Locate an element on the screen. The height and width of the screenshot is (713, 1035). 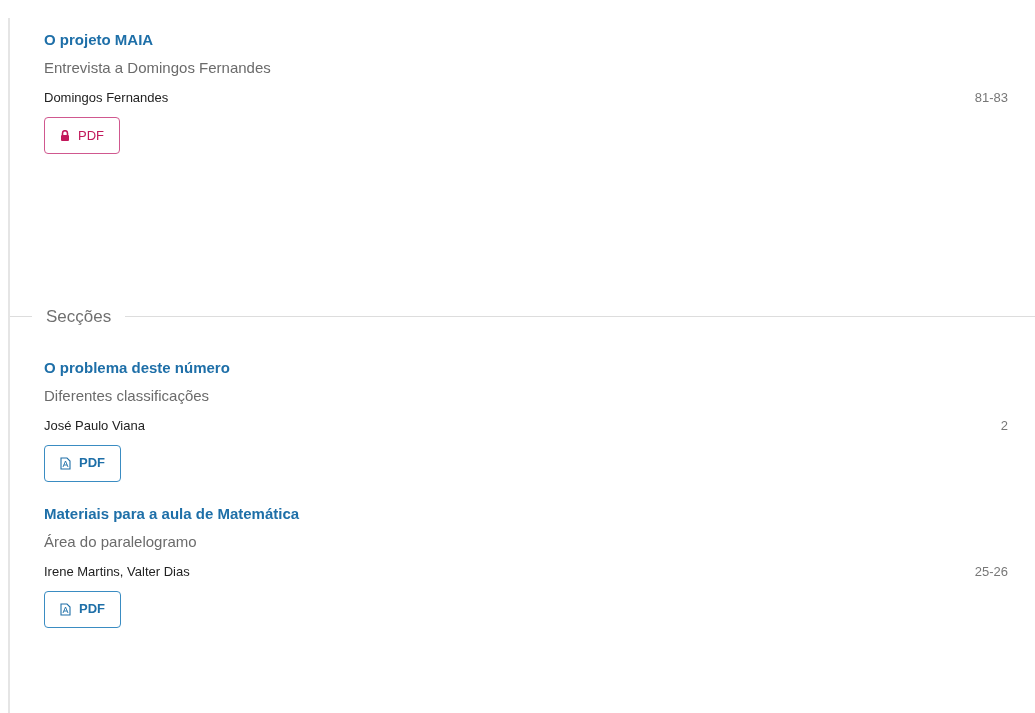
article-title: Materiais para a aula de Matemática is located at coordinates (526, 513).